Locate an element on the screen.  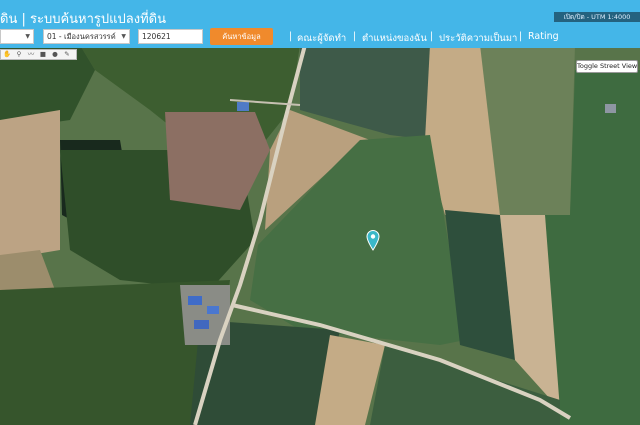
province-select: ▼ is located at coordinates (17, 36).